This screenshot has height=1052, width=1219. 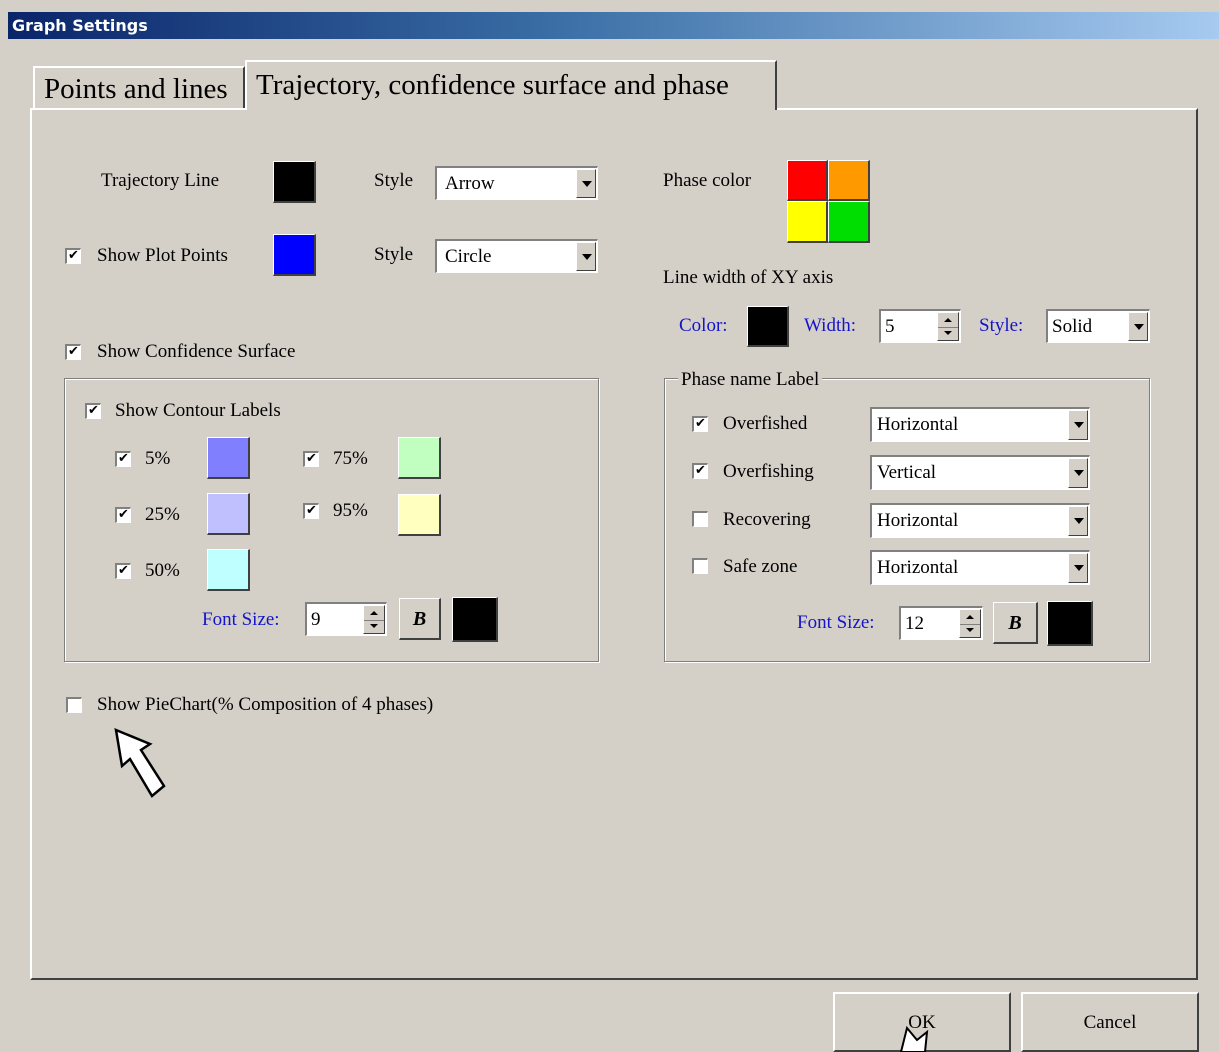 What do you see at coordinates (162, 514) in the screenshot?
I see `level-25-label: 25%` at bounding box center [162, 514].